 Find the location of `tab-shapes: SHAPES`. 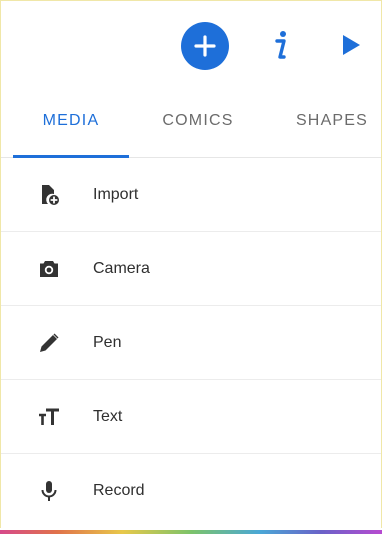

tab-shapes: SHAPES is located at coordinates (329, 121).